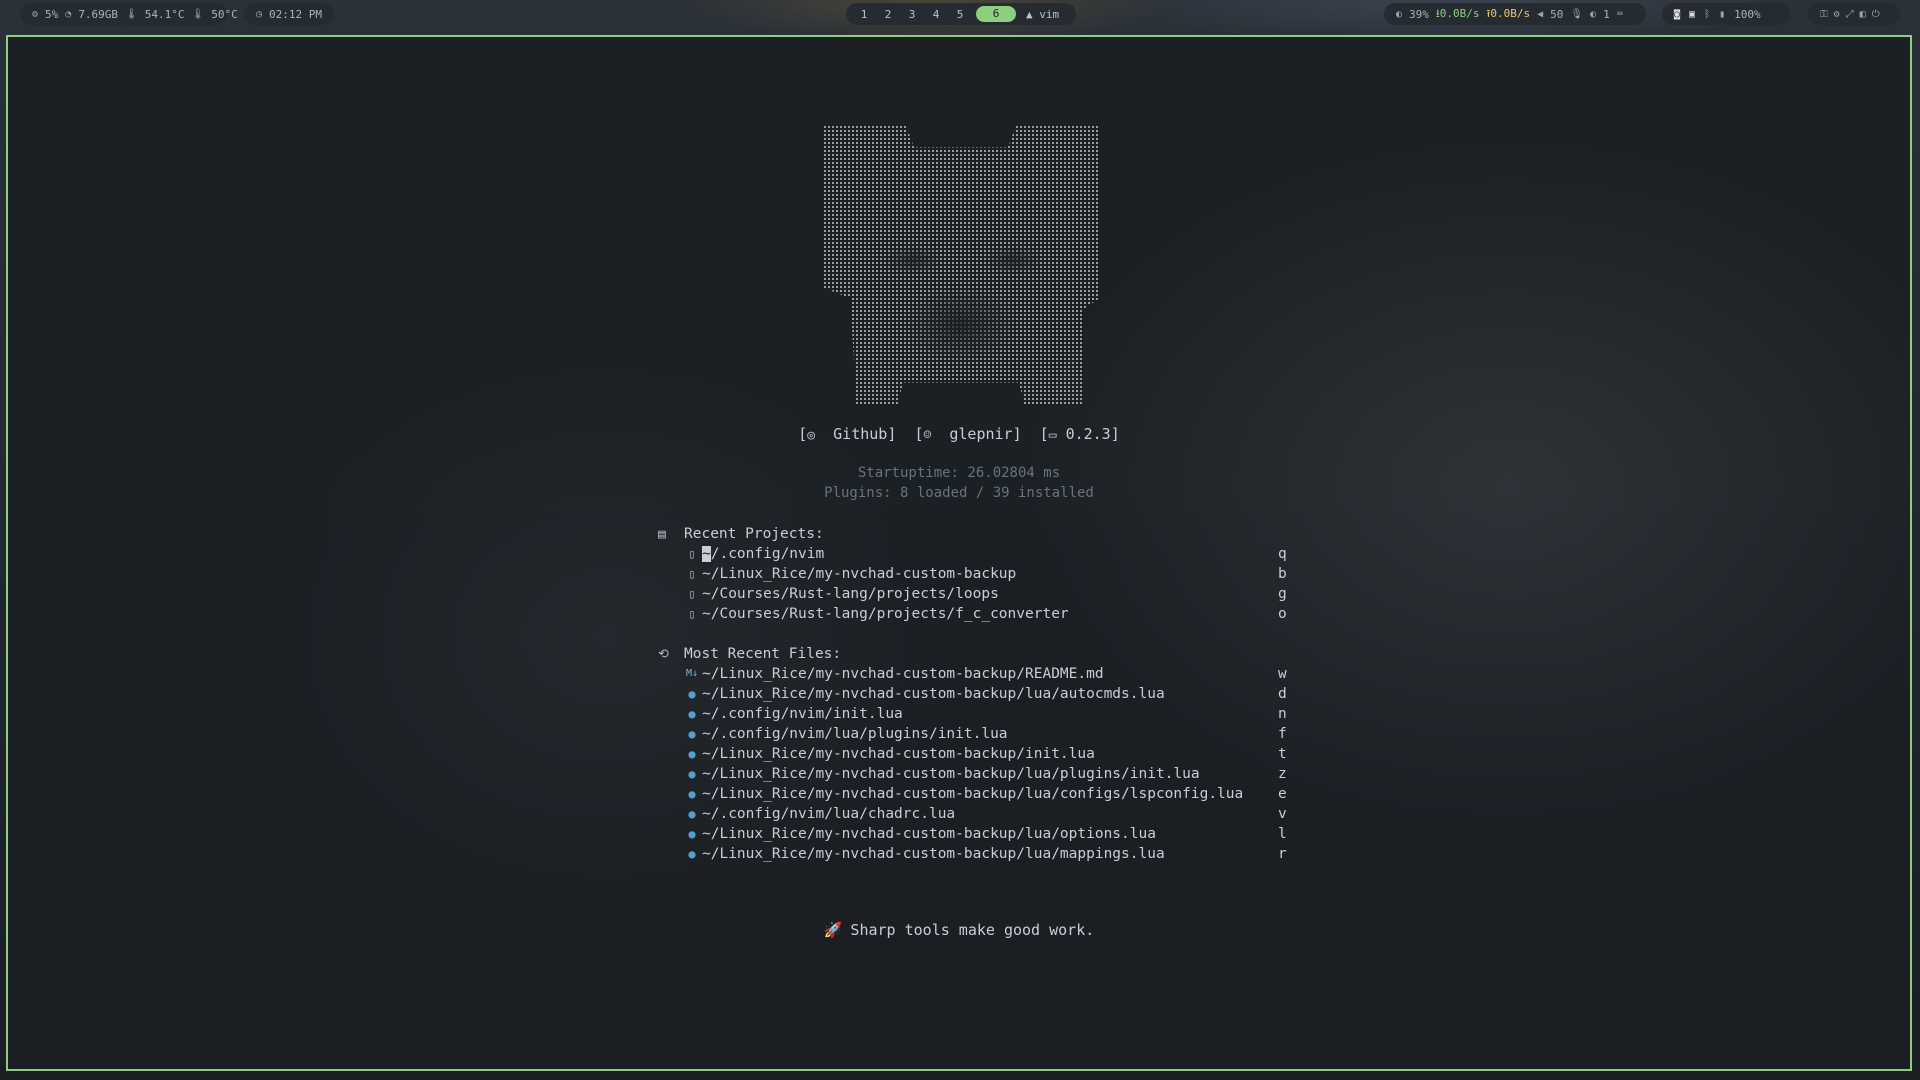  What do you see at coordinates (967, 434) in the screenshot?
I see `user-link: [☺ glepnir]` at bounding box center [967, 434].